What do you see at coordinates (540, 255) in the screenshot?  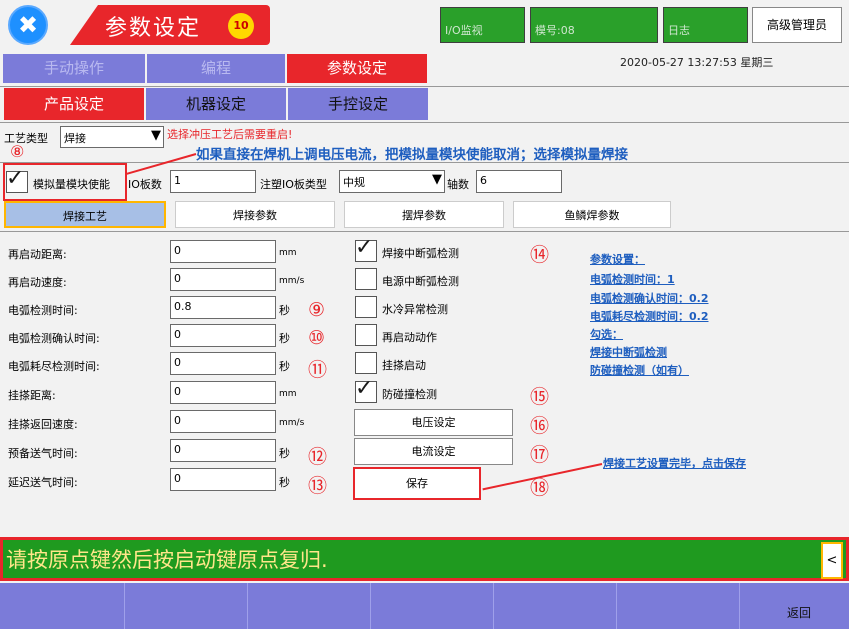 I see `annotation-14: ⑭` at bounding box center [540, 255].